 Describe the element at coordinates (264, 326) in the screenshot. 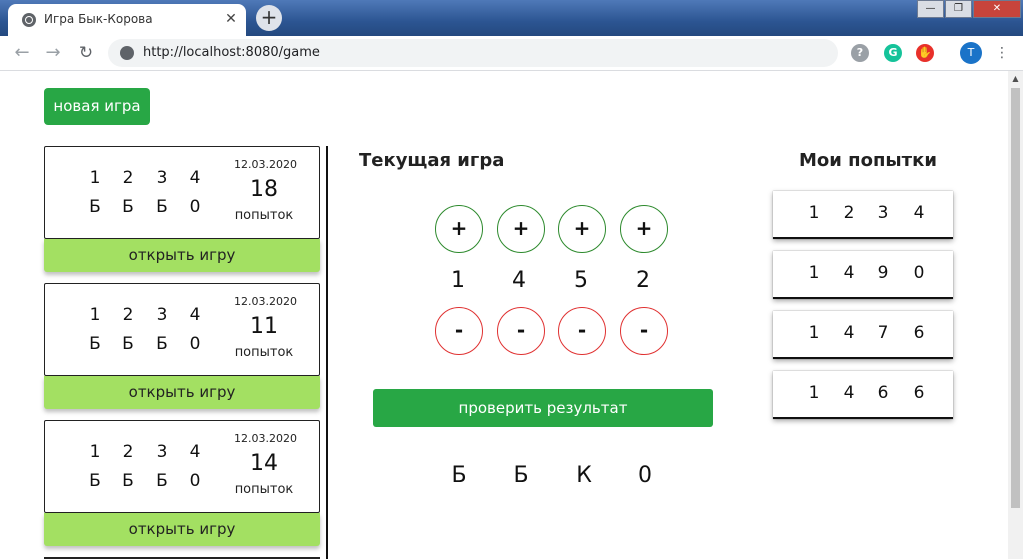

I see `game-attempt-count: 11` at that location.